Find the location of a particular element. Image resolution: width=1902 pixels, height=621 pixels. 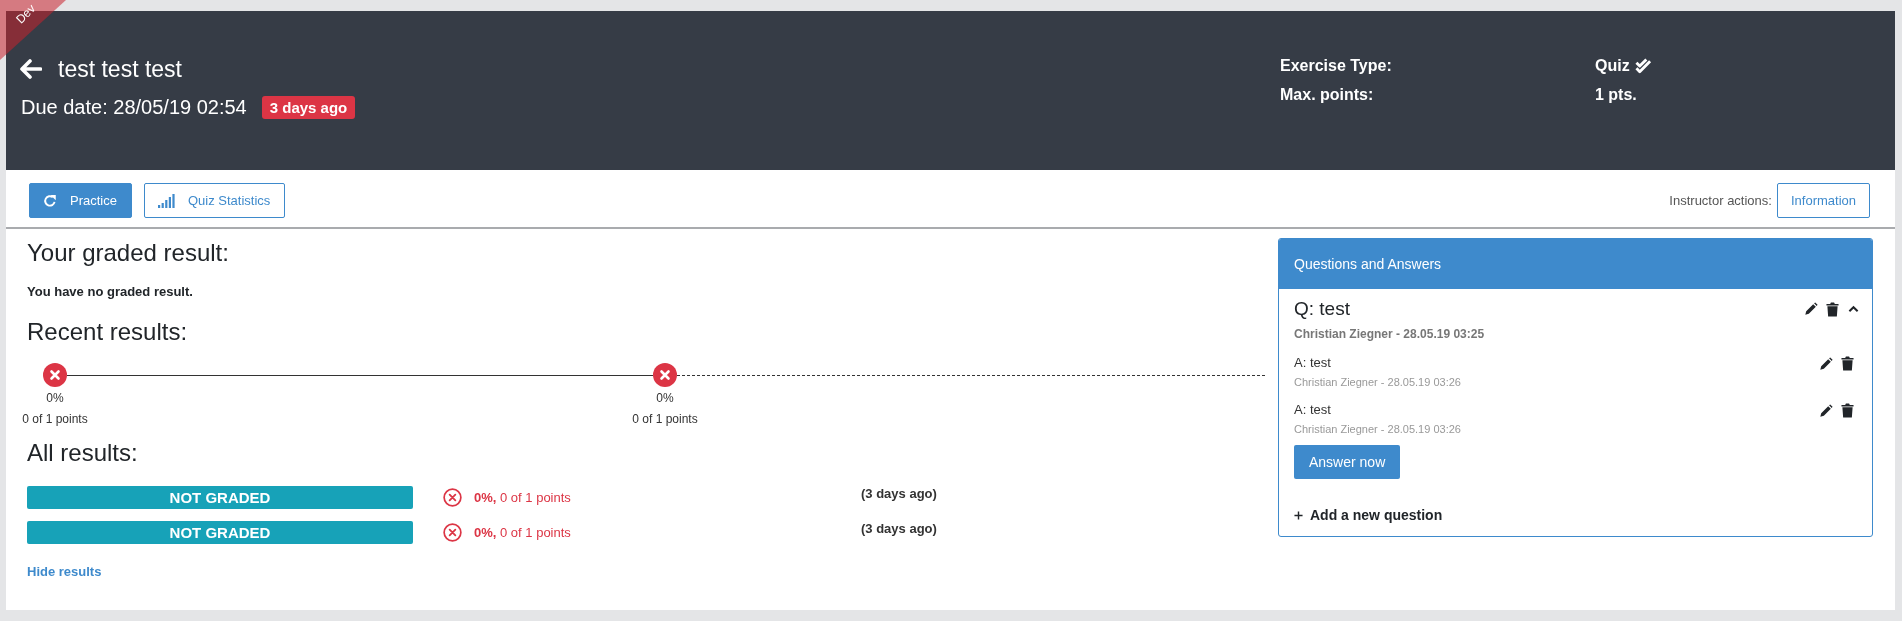

section-heading: Your graded result: is located at coordinates (128, 253).